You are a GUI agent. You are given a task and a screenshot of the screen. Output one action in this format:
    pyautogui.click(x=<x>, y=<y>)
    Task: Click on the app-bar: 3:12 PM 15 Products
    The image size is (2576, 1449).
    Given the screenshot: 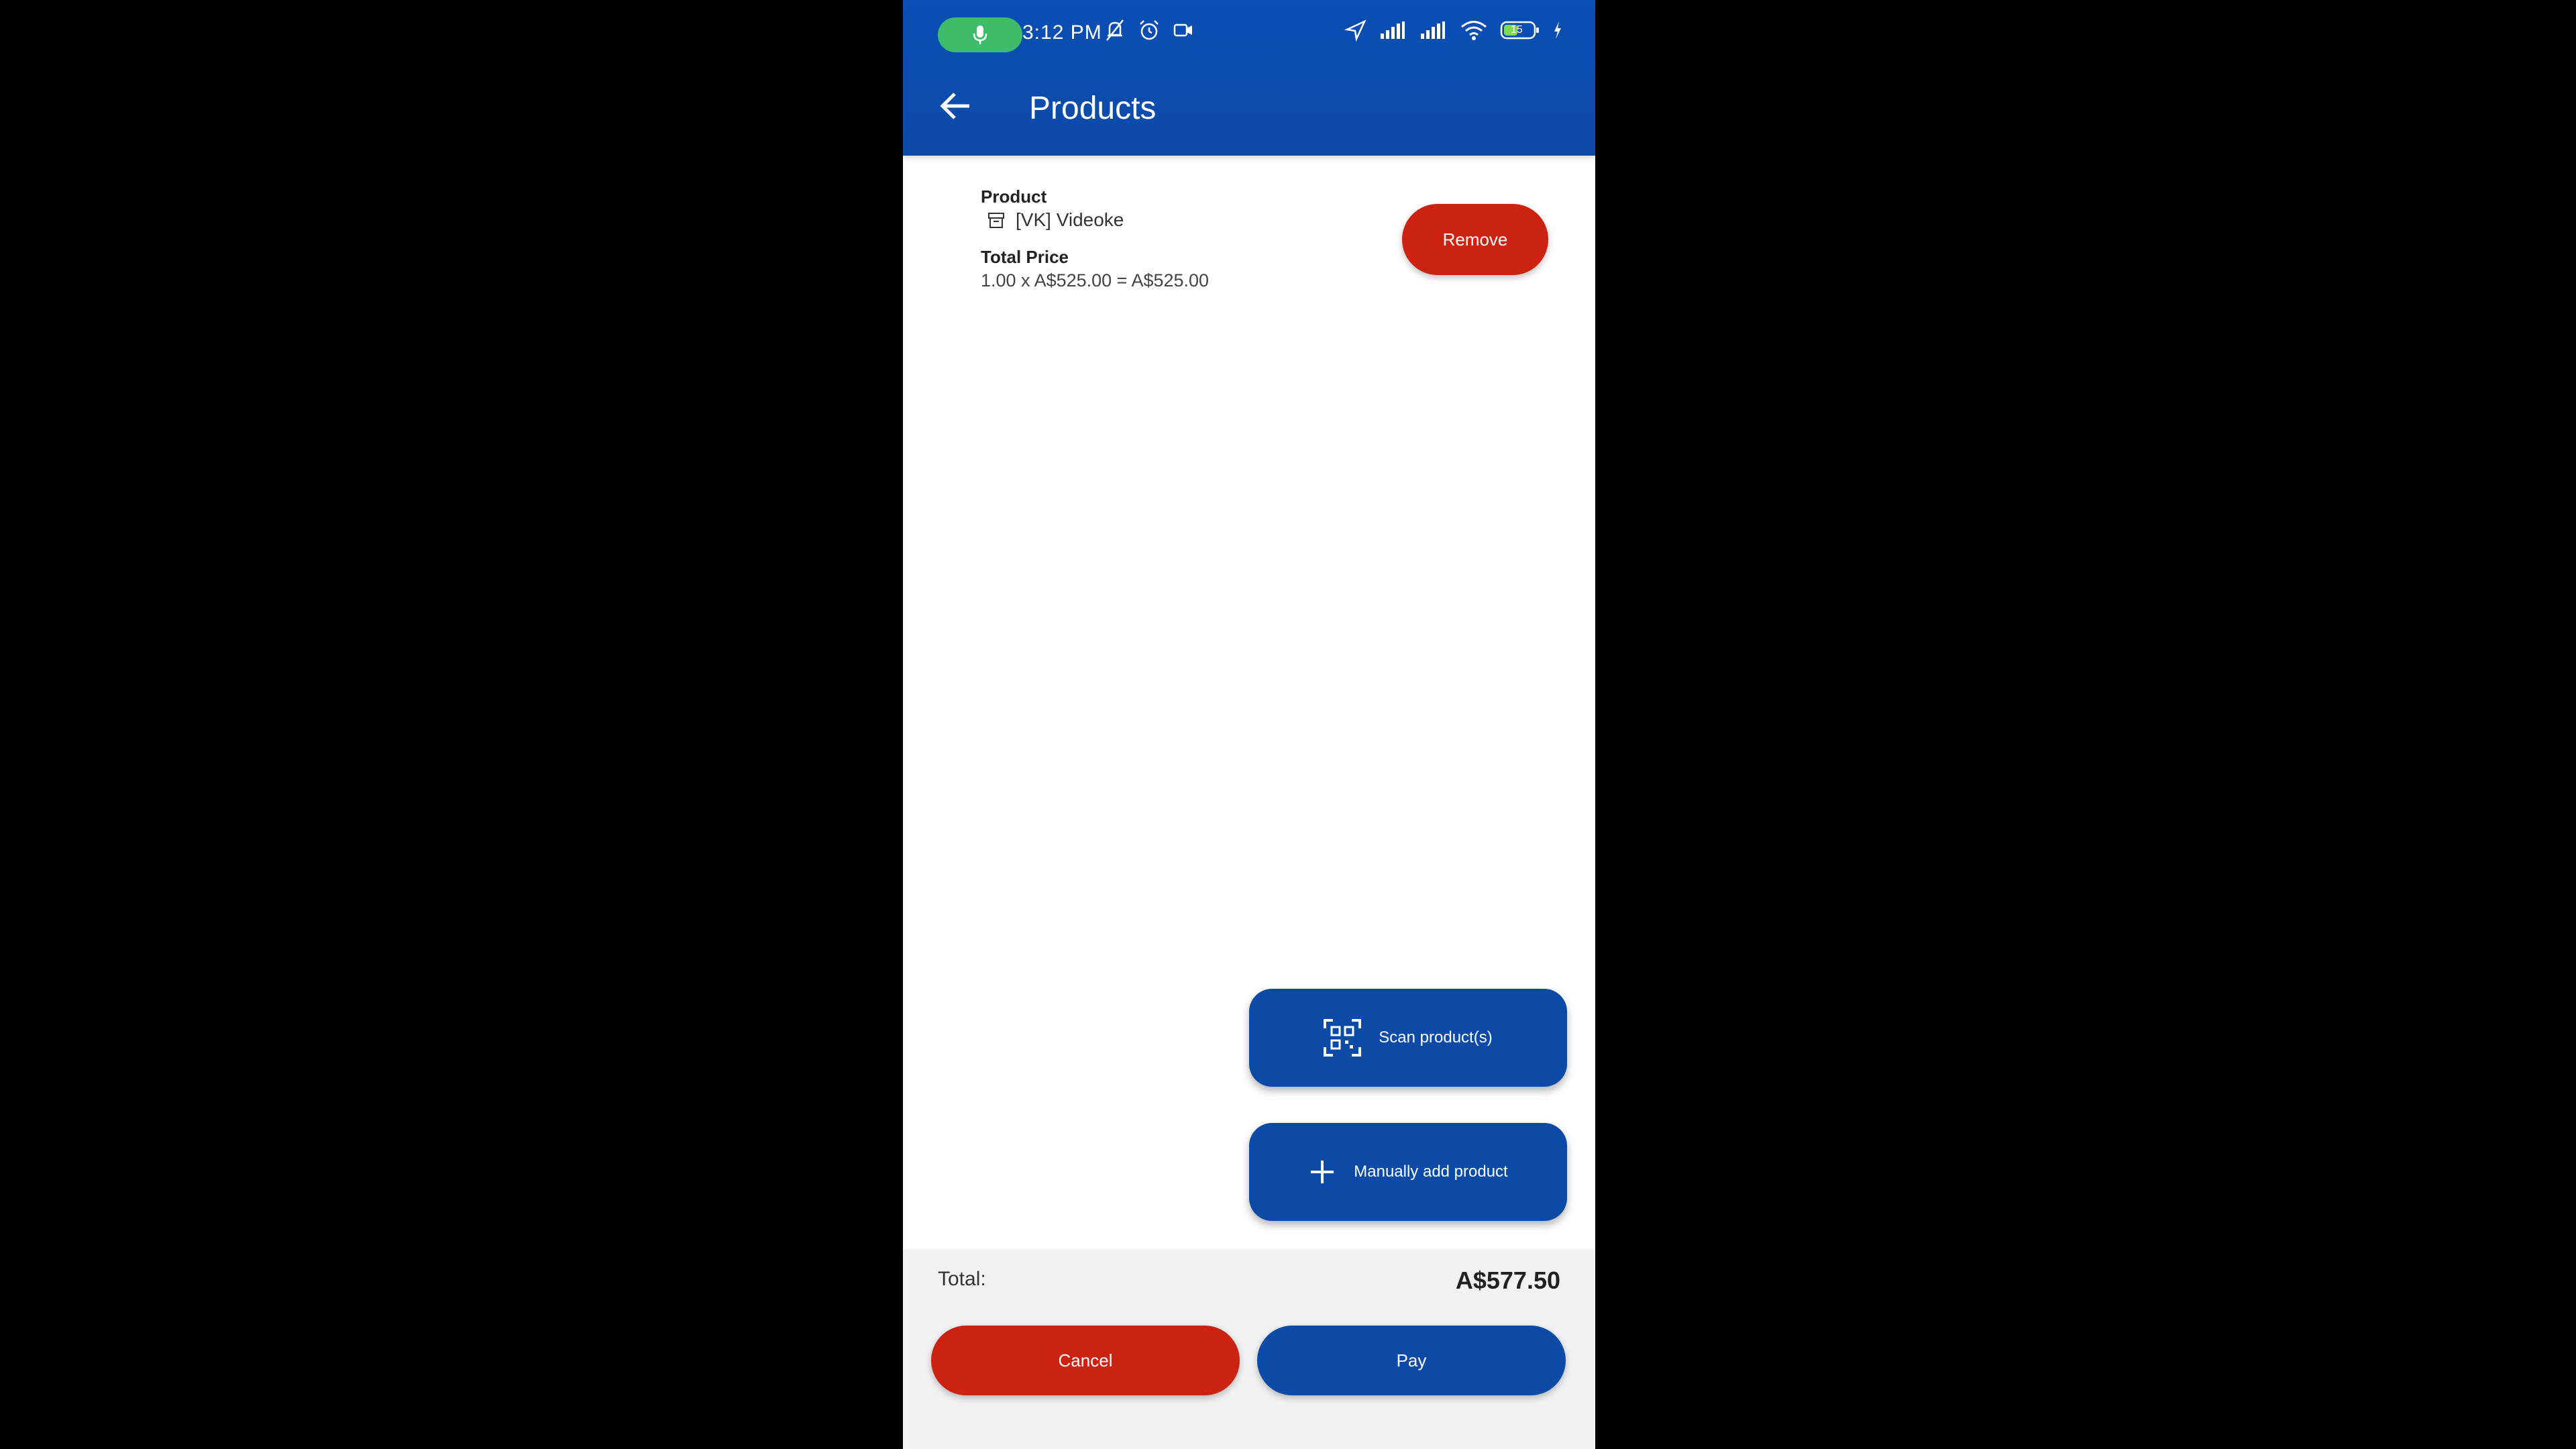 What is the action you would take?
    pyautogui.click(x=1249, y=78)
    